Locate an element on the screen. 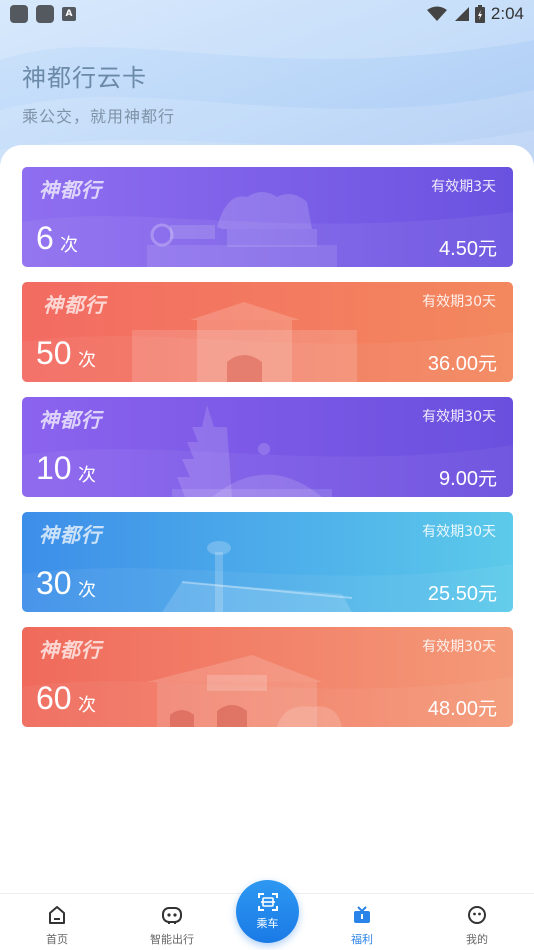  card-ride-count: 50 is located at coordinates (54, 353).